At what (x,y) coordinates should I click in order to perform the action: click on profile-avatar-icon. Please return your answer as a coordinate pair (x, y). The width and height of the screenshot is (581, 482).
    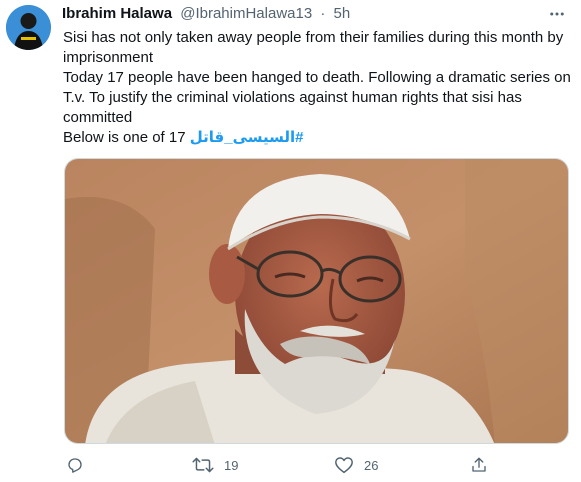
    Looking at the image, I should click on (28, 27).